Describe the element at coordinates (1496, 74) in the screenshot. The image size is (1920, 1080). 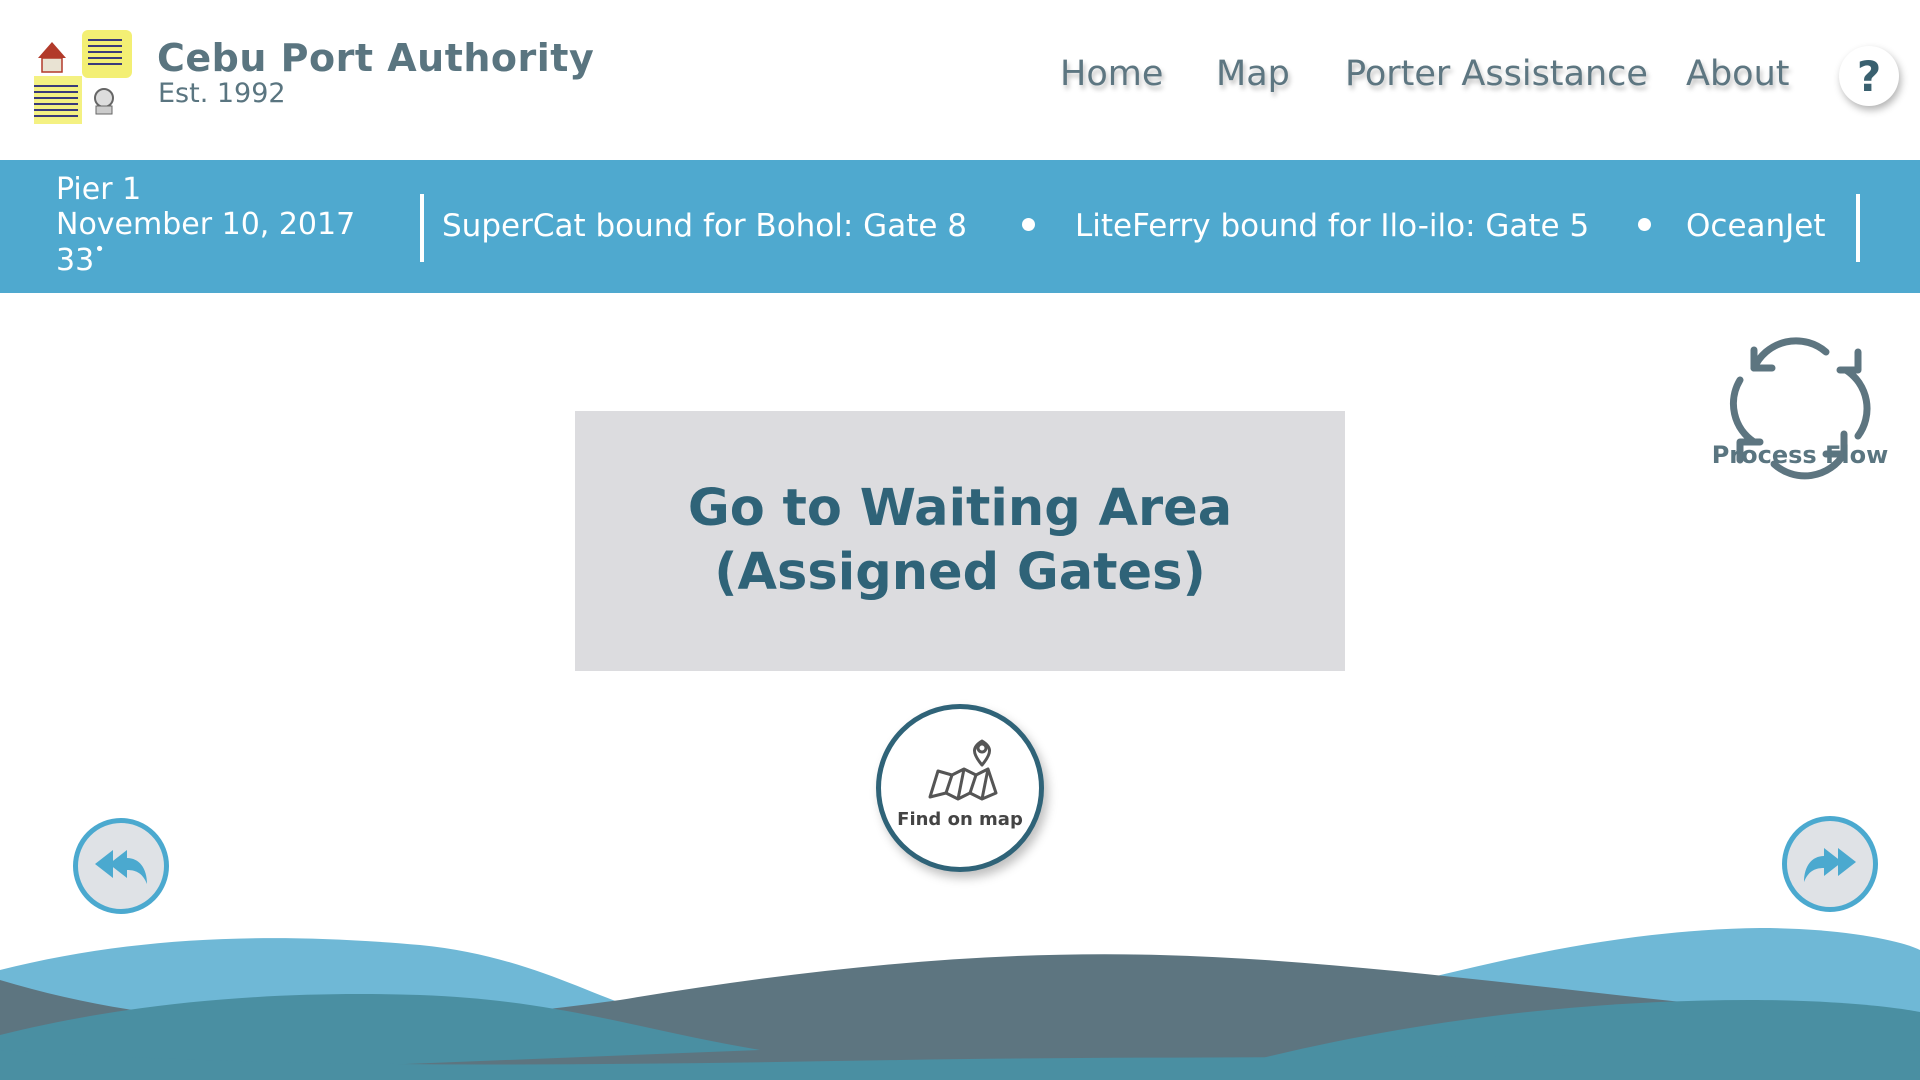
I see `nav-porter-assistance: Porter Assistance` at that location.